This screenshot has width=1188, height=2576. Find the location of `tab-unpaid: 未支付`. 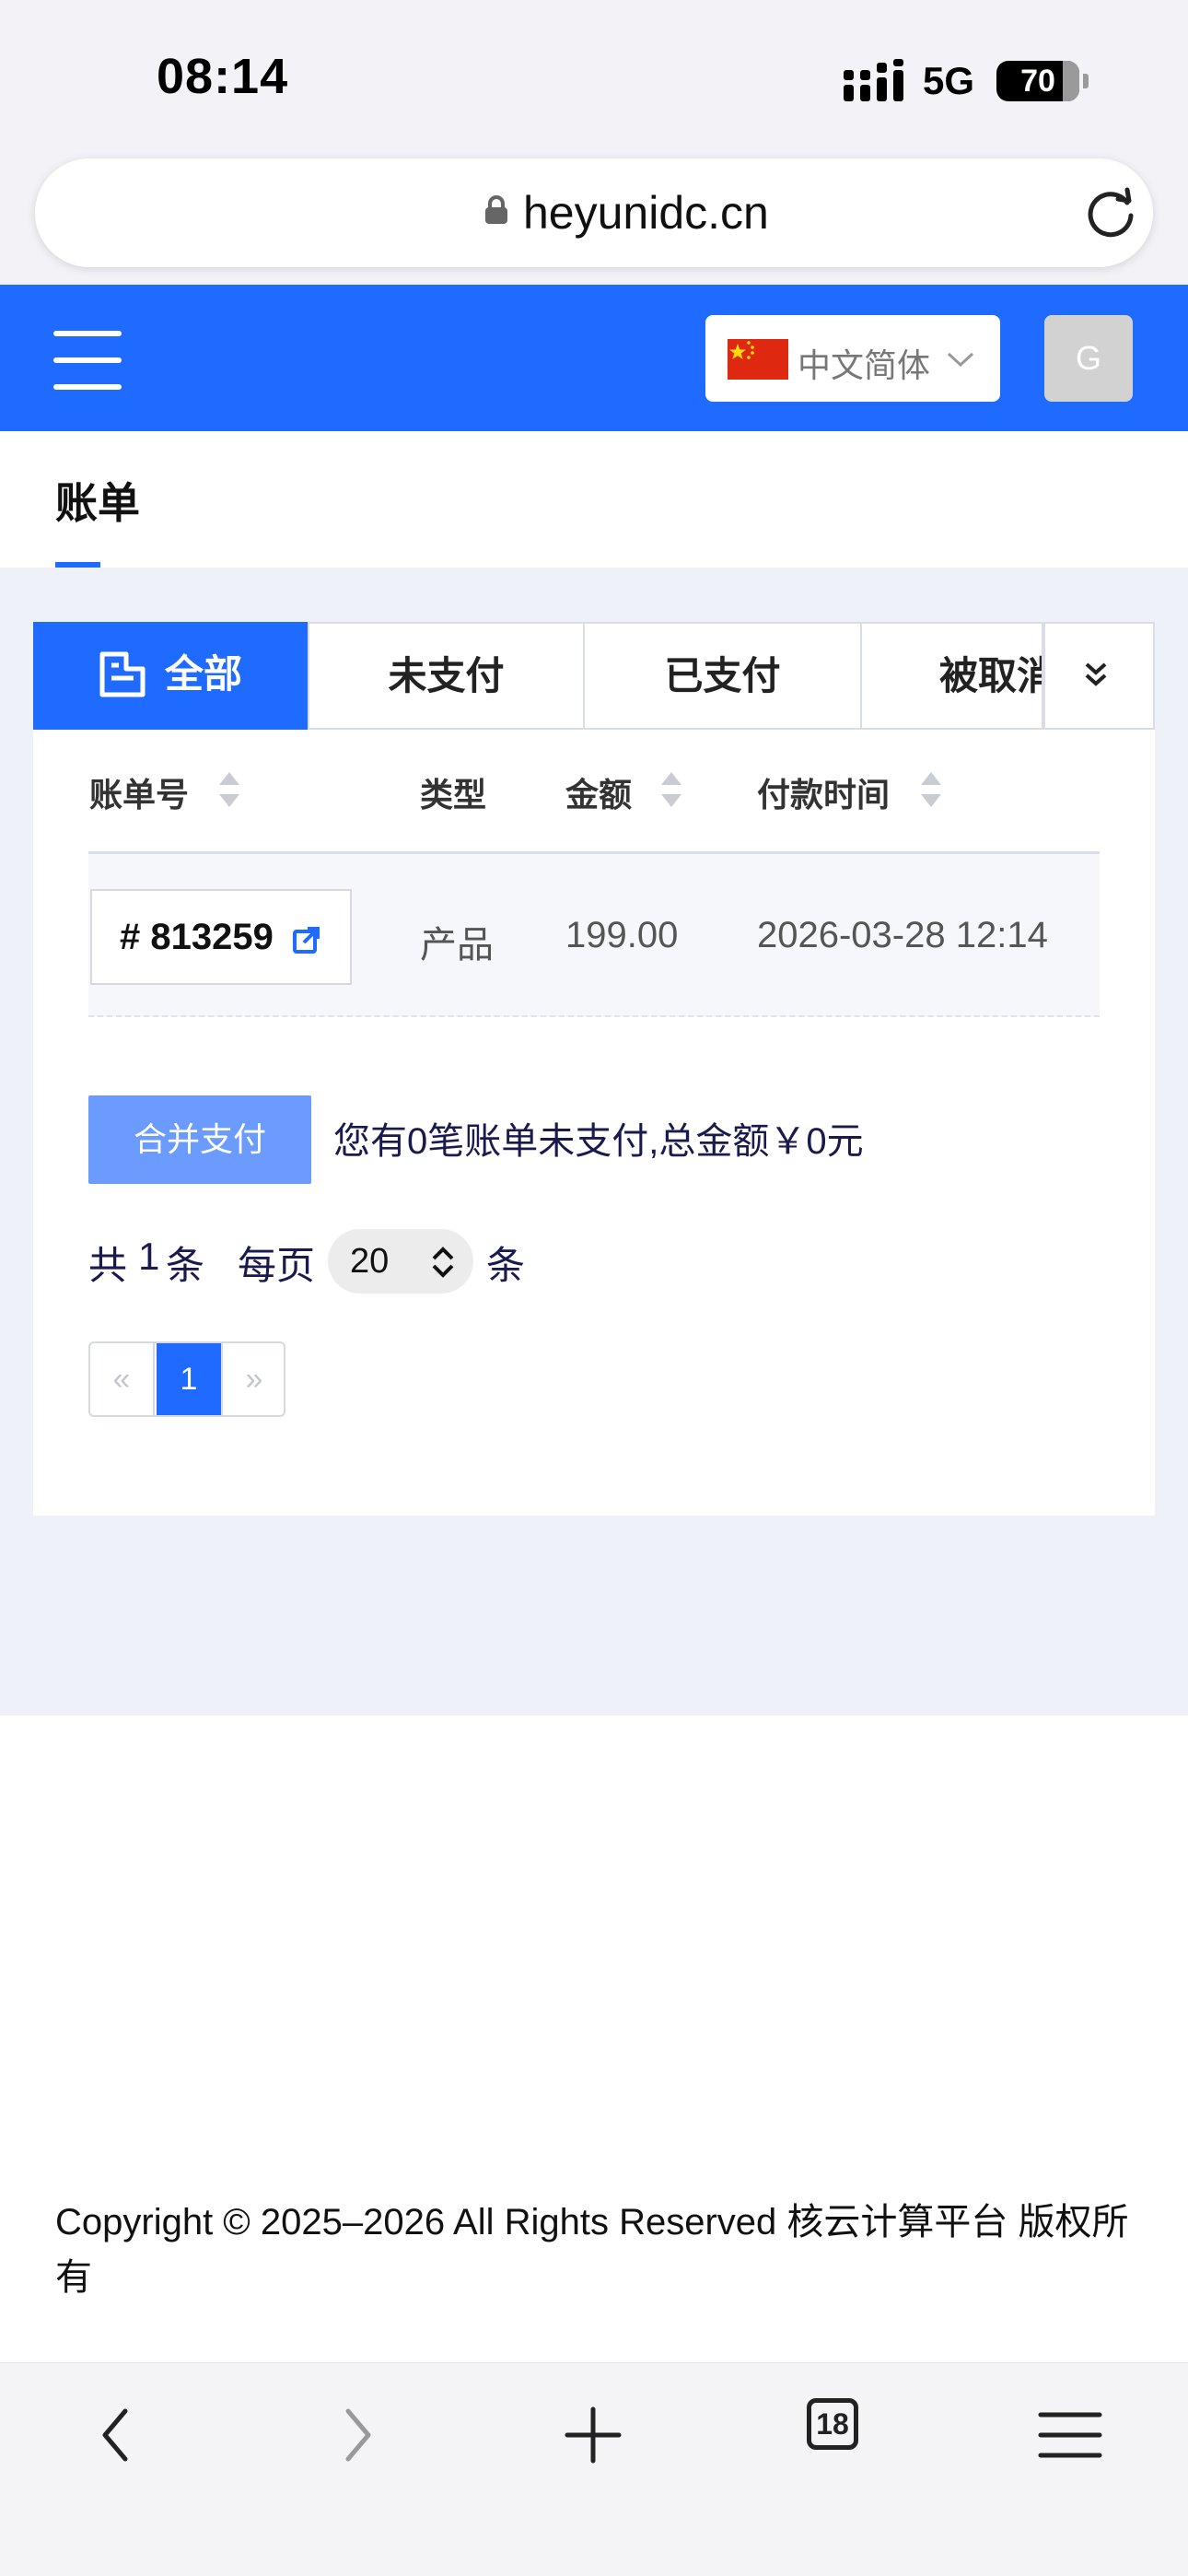

tab-unpaid: 未支付 is located at coordinates (446, 676).